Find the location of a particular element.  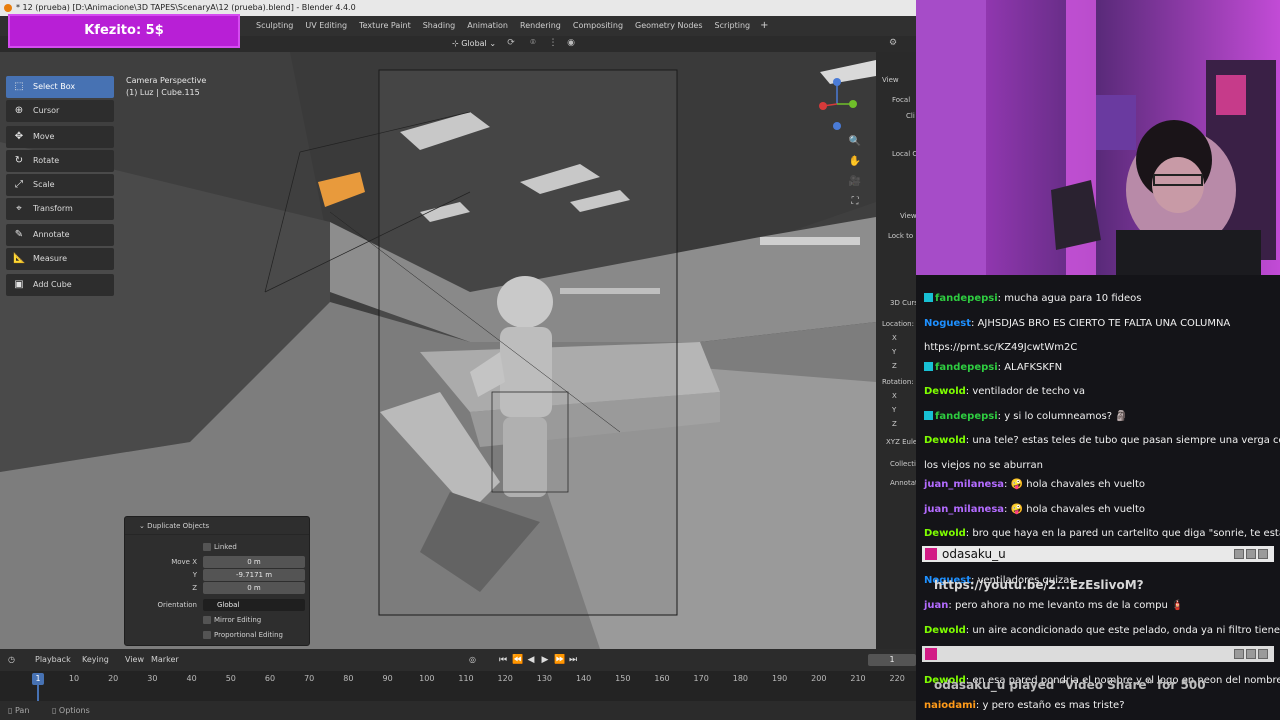

chat-message: Dewold: ventilador de techo va is located at coordinates (1100, 391).